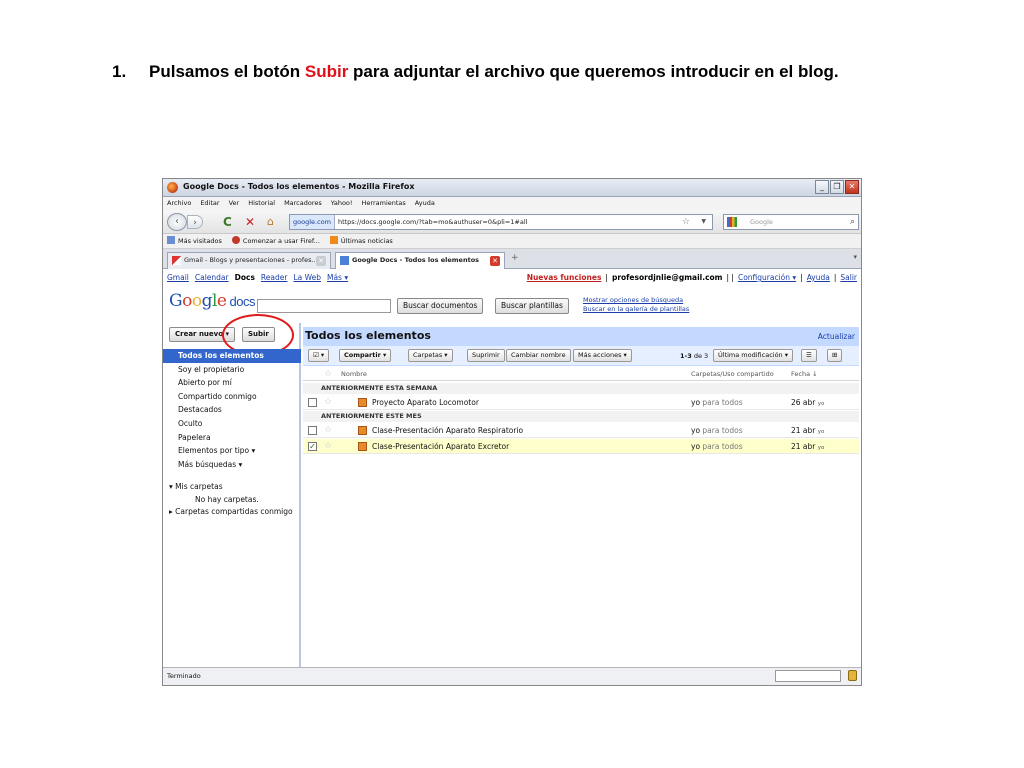 The width and height of the screenshot is (1024, 768). What do you see at coordinates (232, 465) in the screenshot?
I see `sidebar-item-more-searches: Más búsquedas ▾` at bounding box center [232, 465].